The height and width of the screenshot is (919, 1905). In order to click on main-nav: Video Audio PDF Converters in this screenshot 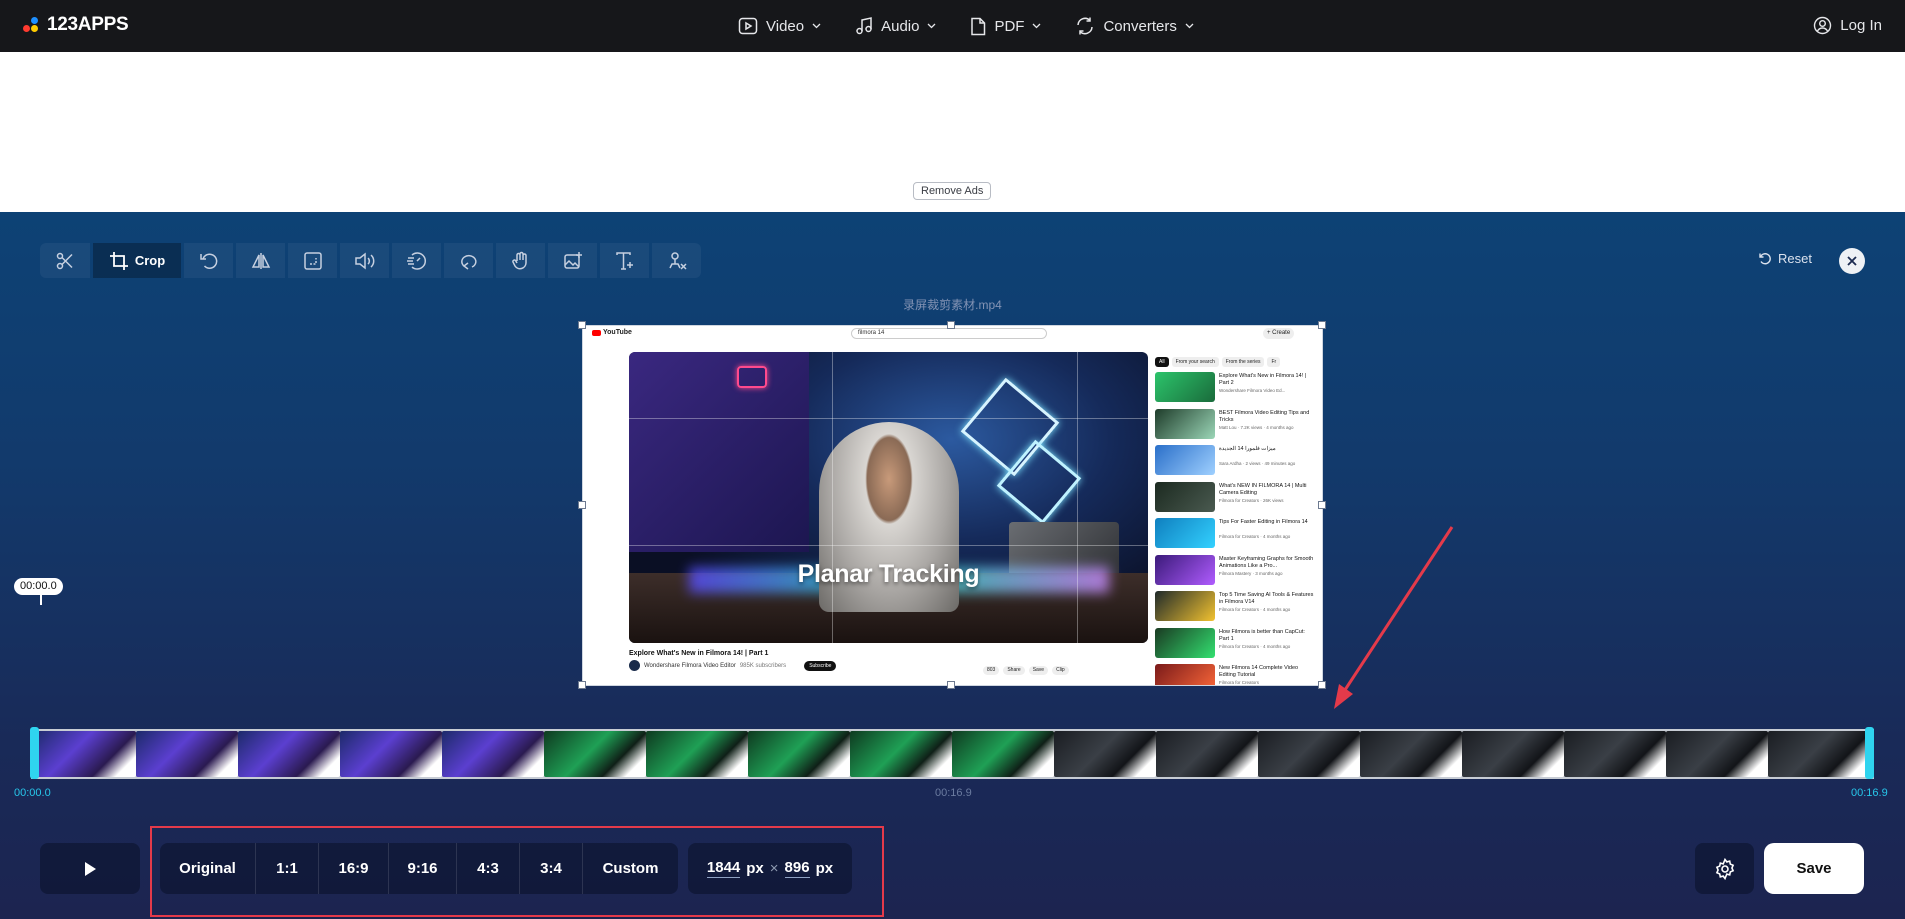, I will do `click(966, 26)`.